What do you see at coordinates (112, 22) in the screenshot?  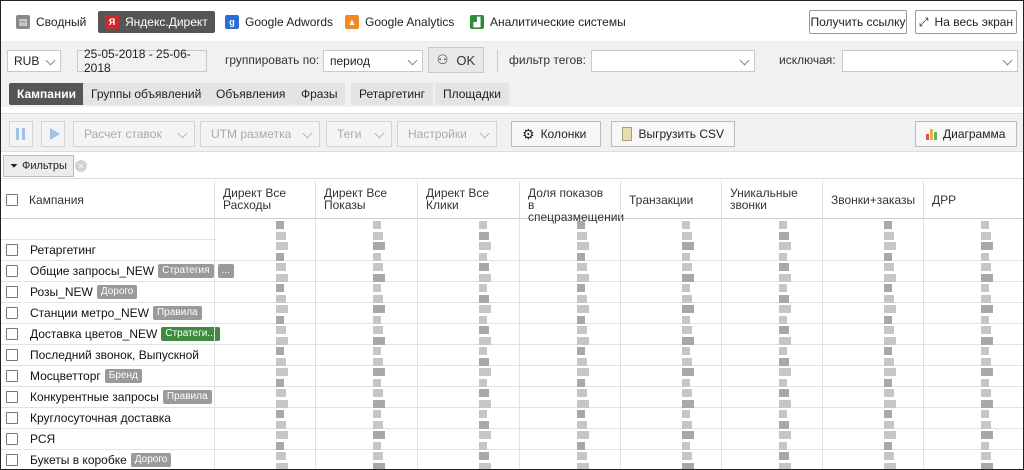 I see `yandex-icon: Я` at bounding box center [112, 22].